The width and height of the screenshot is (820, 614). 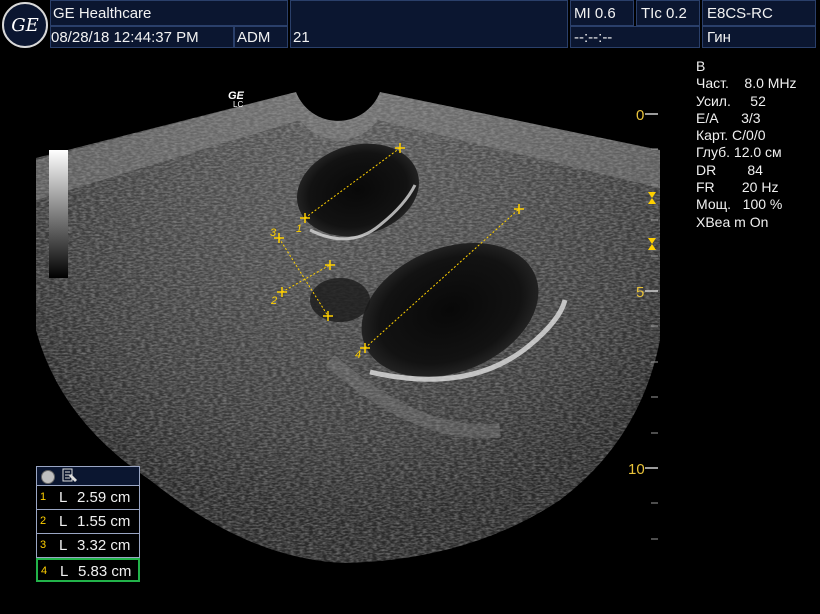 I want to click on measurement-number: 3, so click(x=43, y=545).